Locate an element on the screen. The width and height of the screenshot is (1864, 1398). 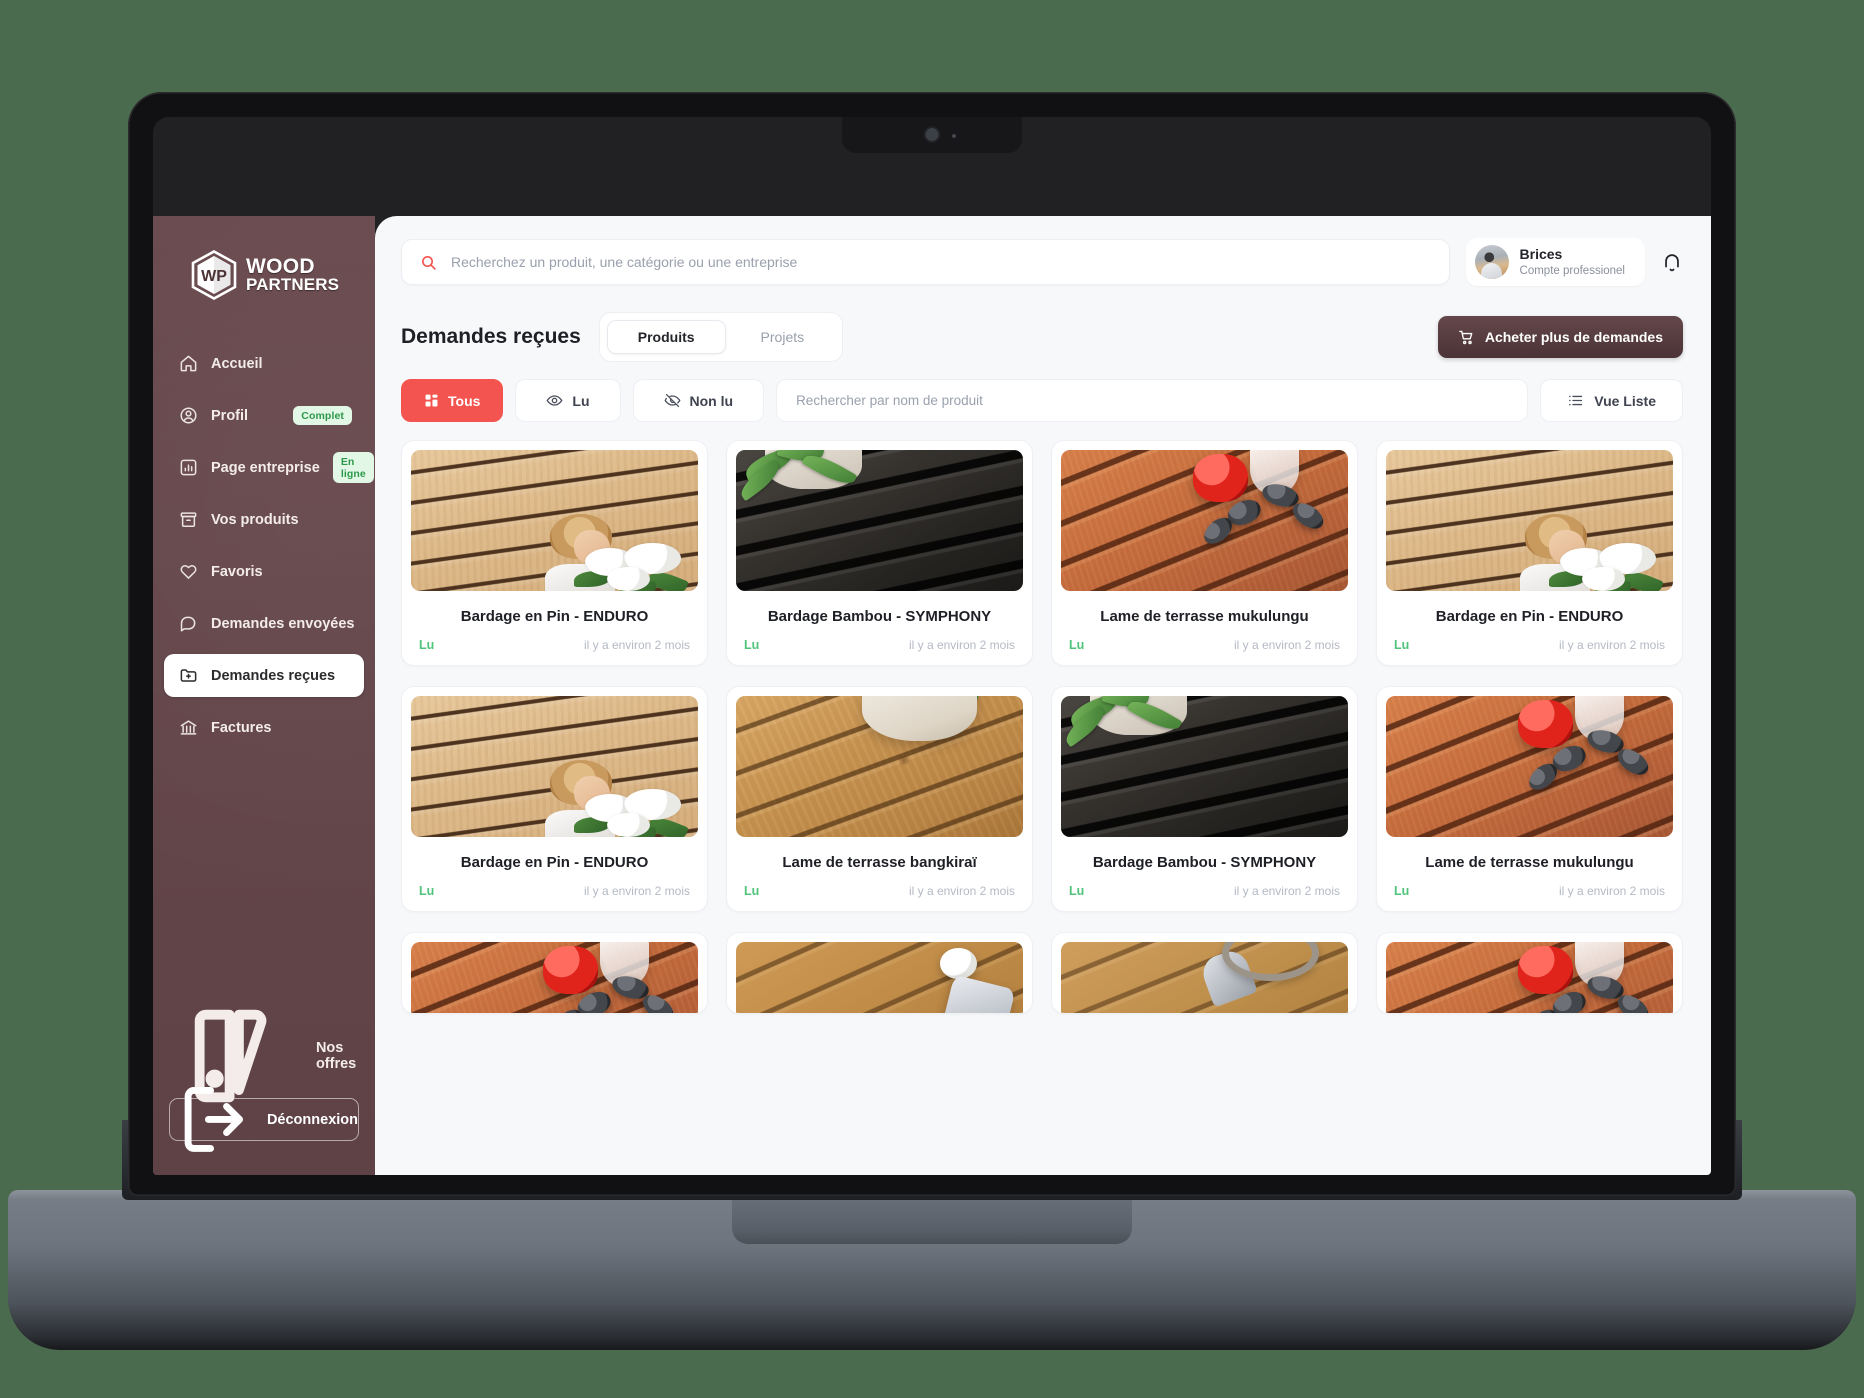
user-account-chip: Brices Compte professionel is located at coordinates (1555, 262).